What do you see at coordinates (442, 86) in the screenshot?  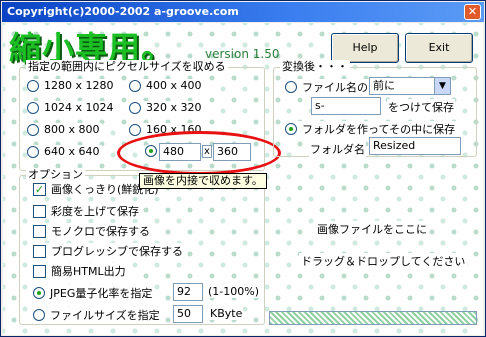 I see `dropdown-arrow-icon: ▼` at bounding box center [442, 86].